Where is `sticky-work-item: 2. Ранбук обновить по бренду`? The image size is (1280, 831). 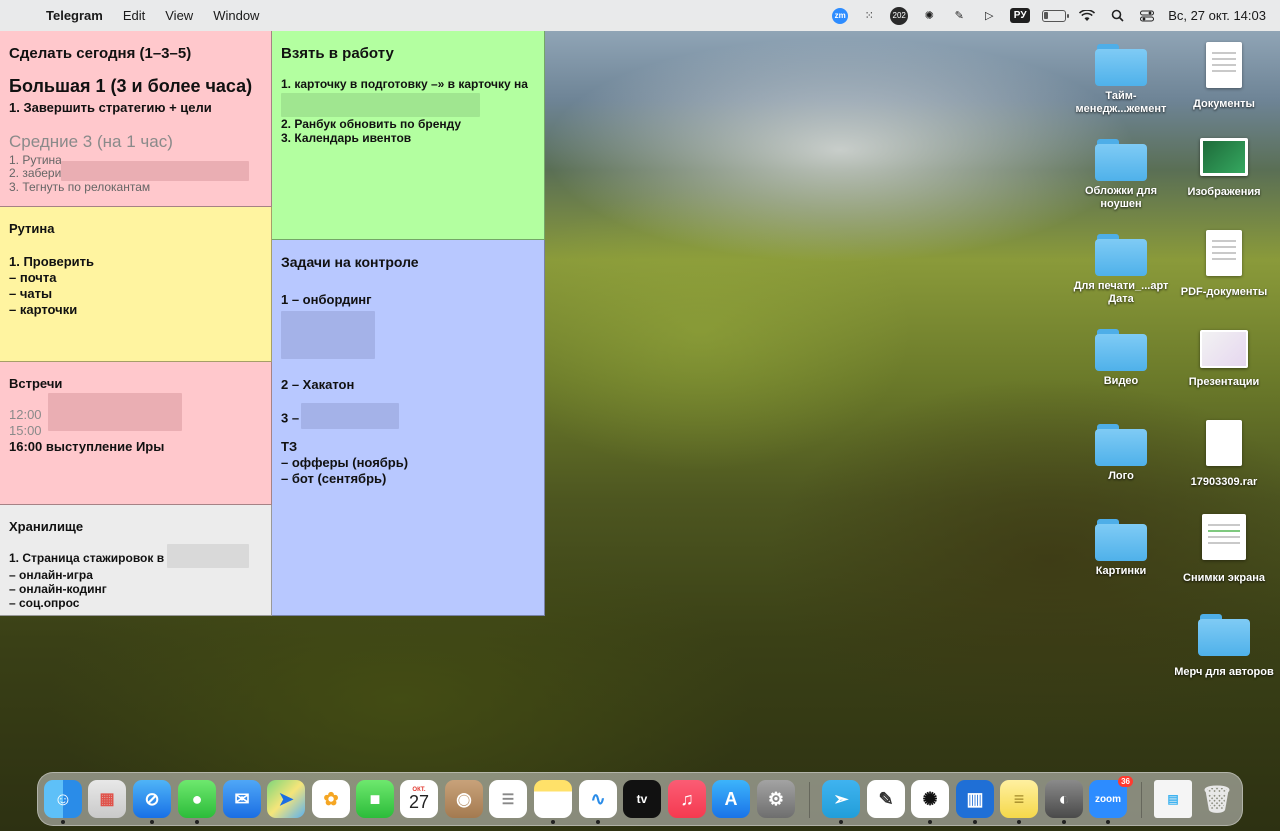 sticky-work-item: 2. Ранбук обновить по бренду is located at coordinates (371, 124).